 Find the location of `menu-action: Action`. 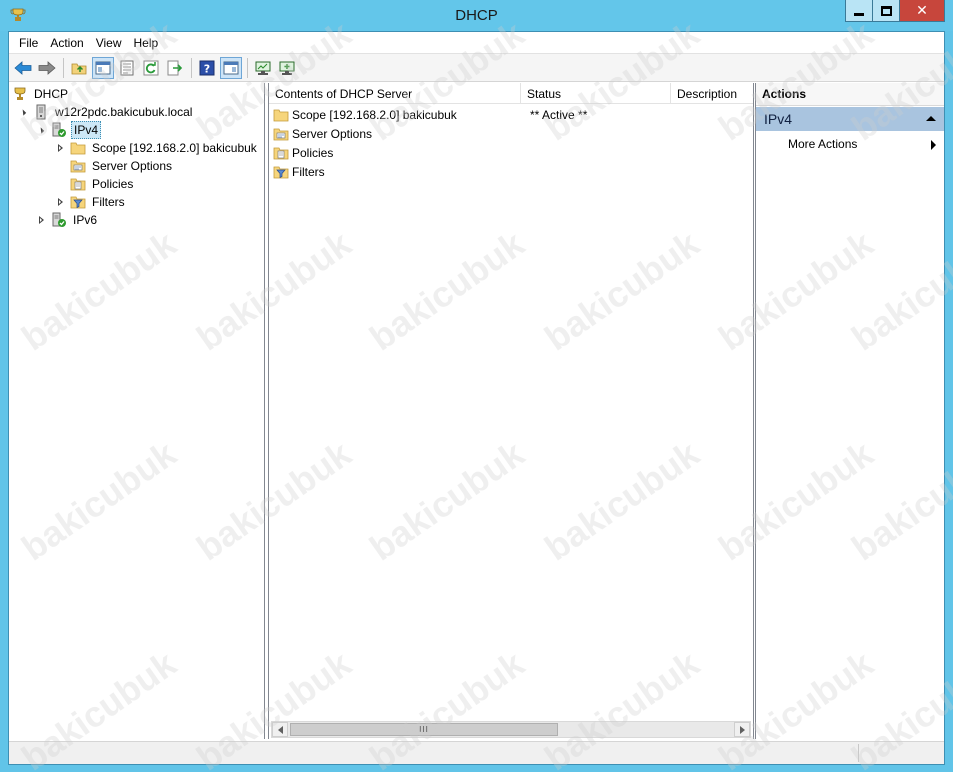

menu-action: Action is located at coordinates (66, 43).